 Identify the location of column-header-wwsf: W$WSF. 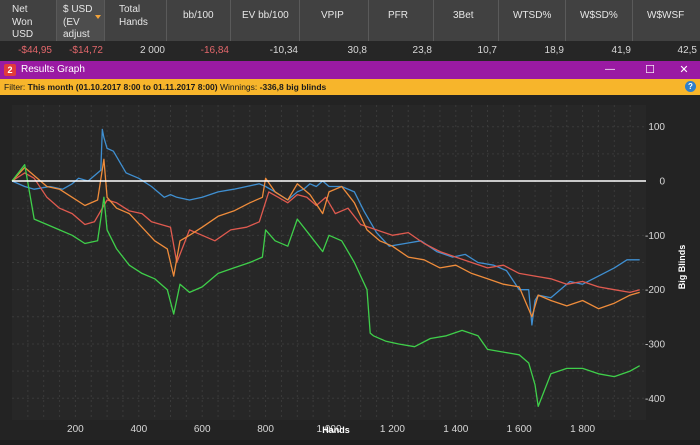
(666, 20).